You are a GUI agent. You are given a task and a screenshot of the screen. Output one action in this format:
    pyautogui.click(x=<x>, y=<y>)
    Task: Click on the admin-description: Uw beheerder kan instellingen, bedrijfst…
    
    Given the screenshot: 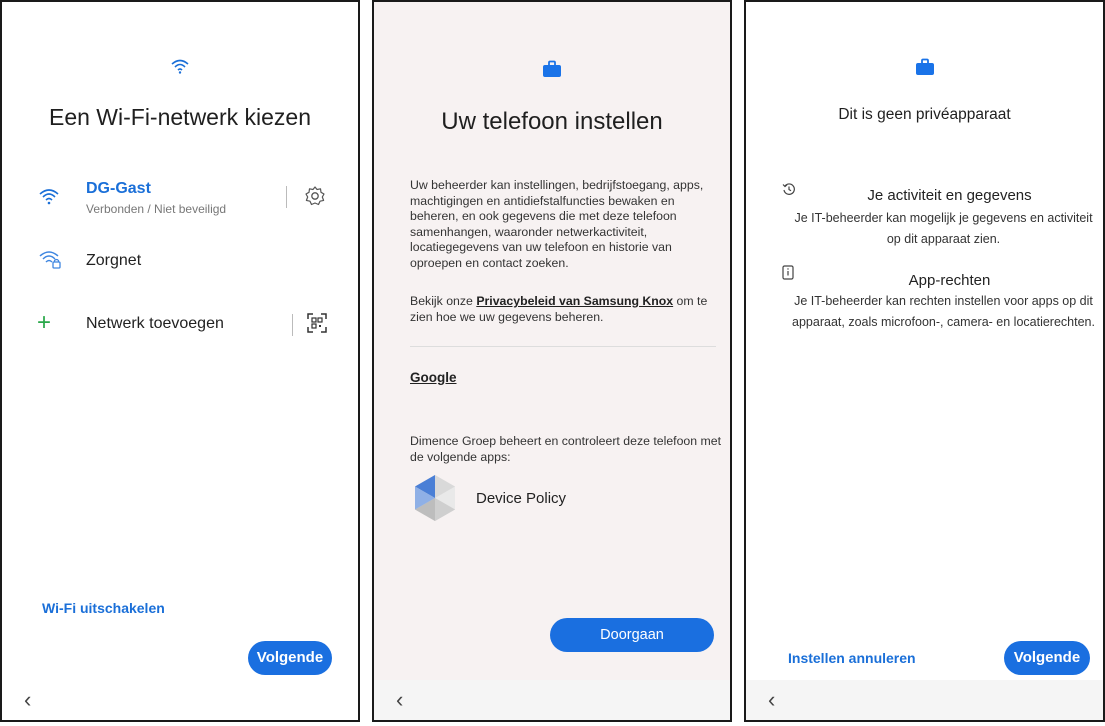 What is the action you would take?
    pyautogui.click(x=557, y=224)
    